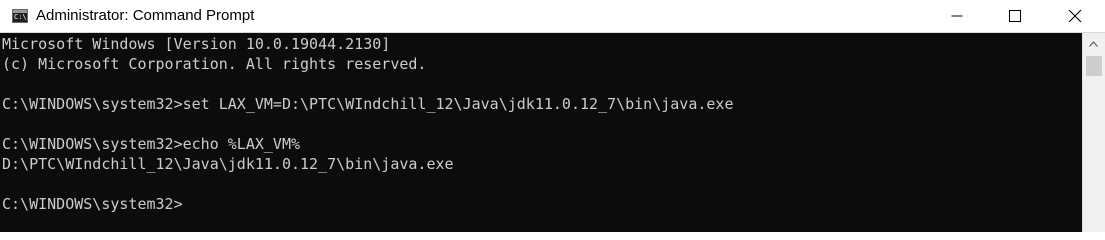 The width and height of the screenshot is (1105, 240). I want to click on chevron-up-icon, so click(1093, 44).